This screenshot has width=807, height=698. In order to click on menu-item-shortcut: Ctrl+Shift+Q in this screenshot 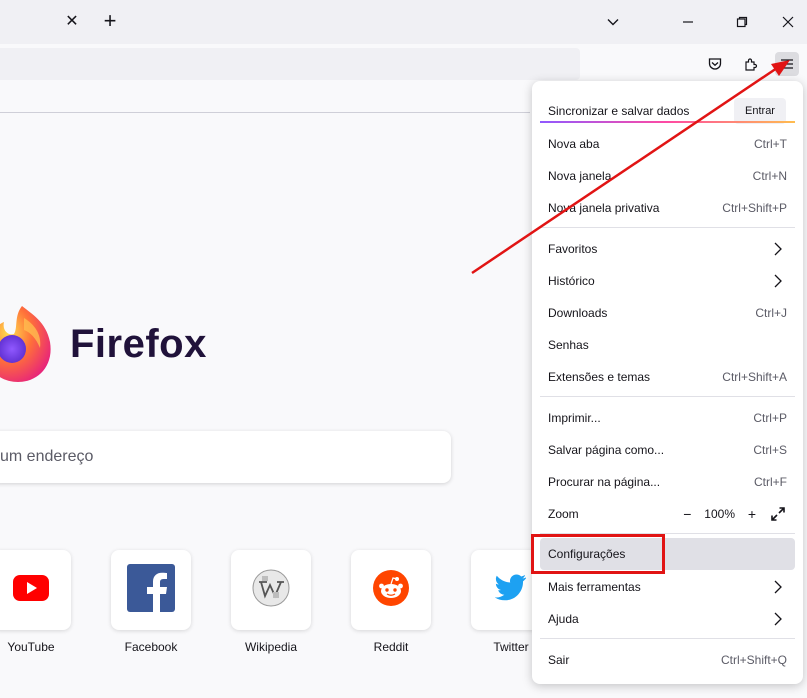, I will do `click(753, 660)`.